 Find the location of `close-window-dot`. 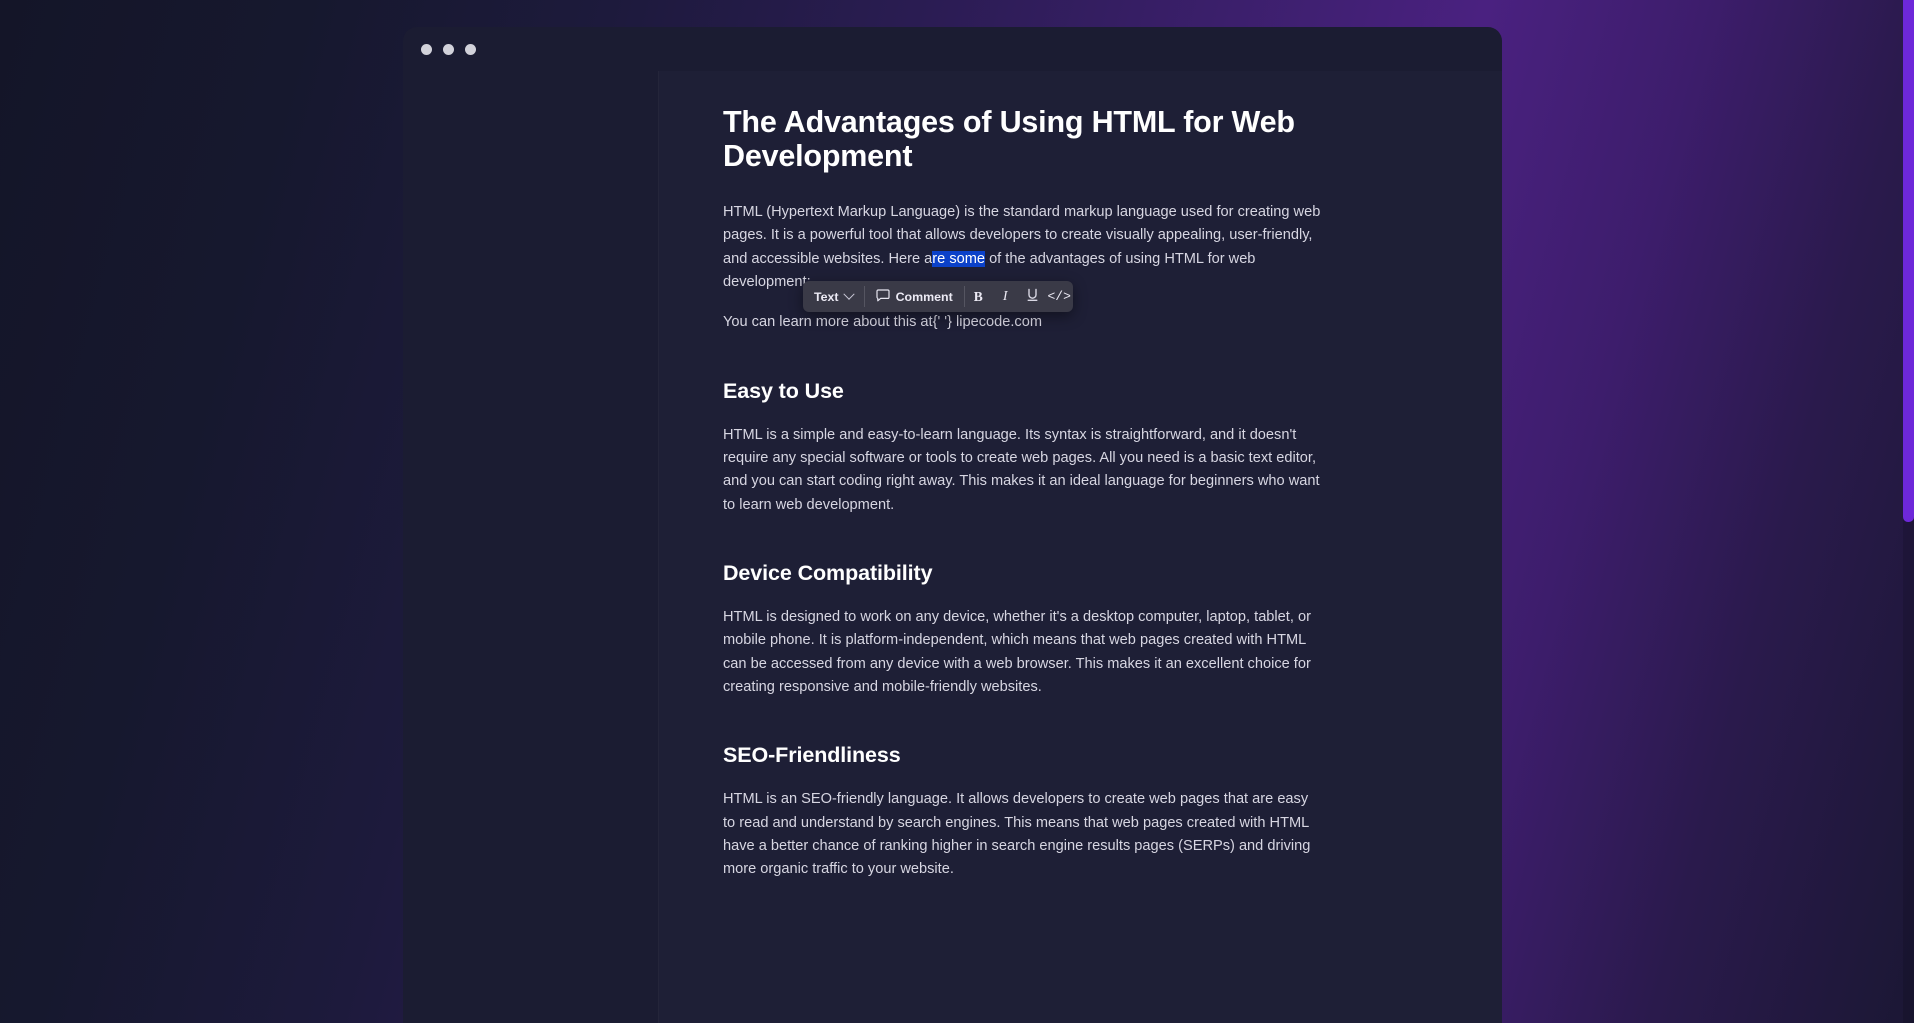

close-window-dot is located at coordinates (426, 49).